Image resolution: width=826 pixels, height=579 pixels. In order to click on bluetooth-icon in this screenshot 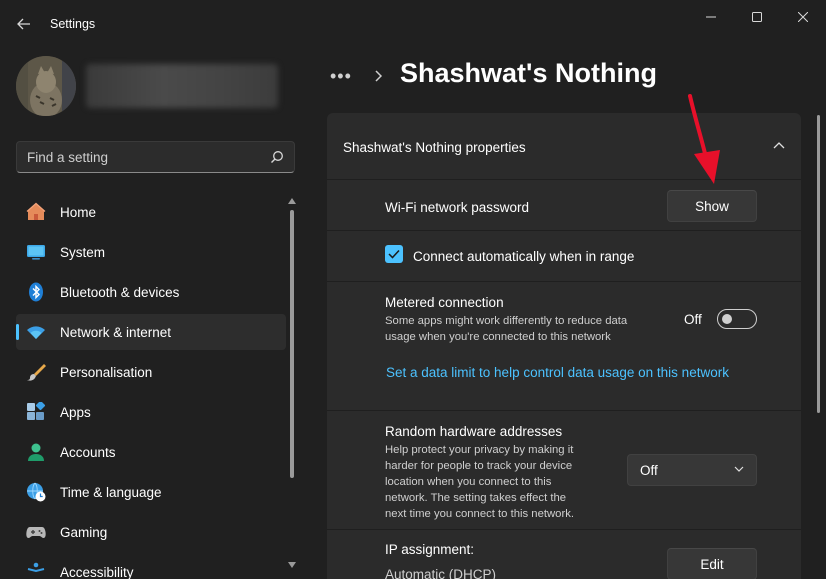, I will do `click(36, 292)`.